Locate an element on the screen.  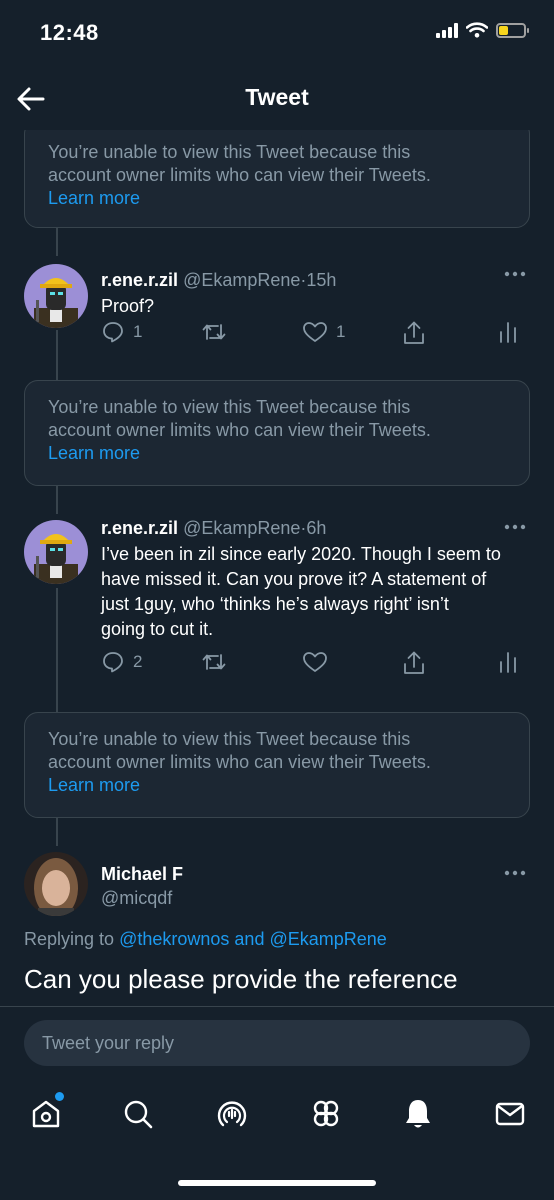
tweet-actions: 2 is located at coordinates (311, 665).